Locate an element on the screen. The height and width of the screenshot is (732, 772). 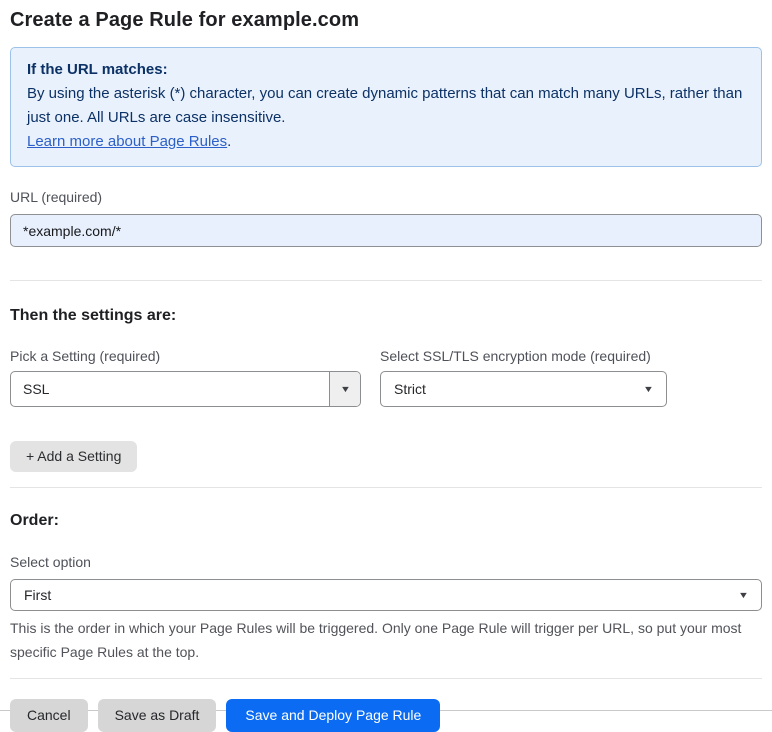
setting-select-arrow-button: ▼ is located at coordinates (344, 389).